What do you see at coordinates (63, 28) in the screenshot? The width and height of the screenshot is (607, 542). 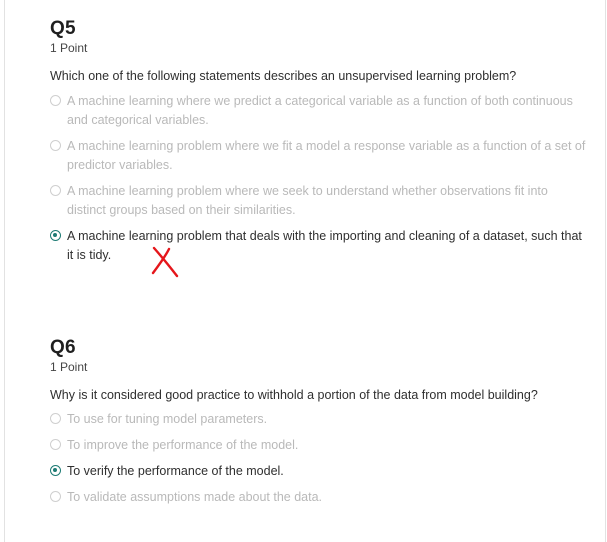 I see `question-title: Q5` at bounding box center [63, 28].